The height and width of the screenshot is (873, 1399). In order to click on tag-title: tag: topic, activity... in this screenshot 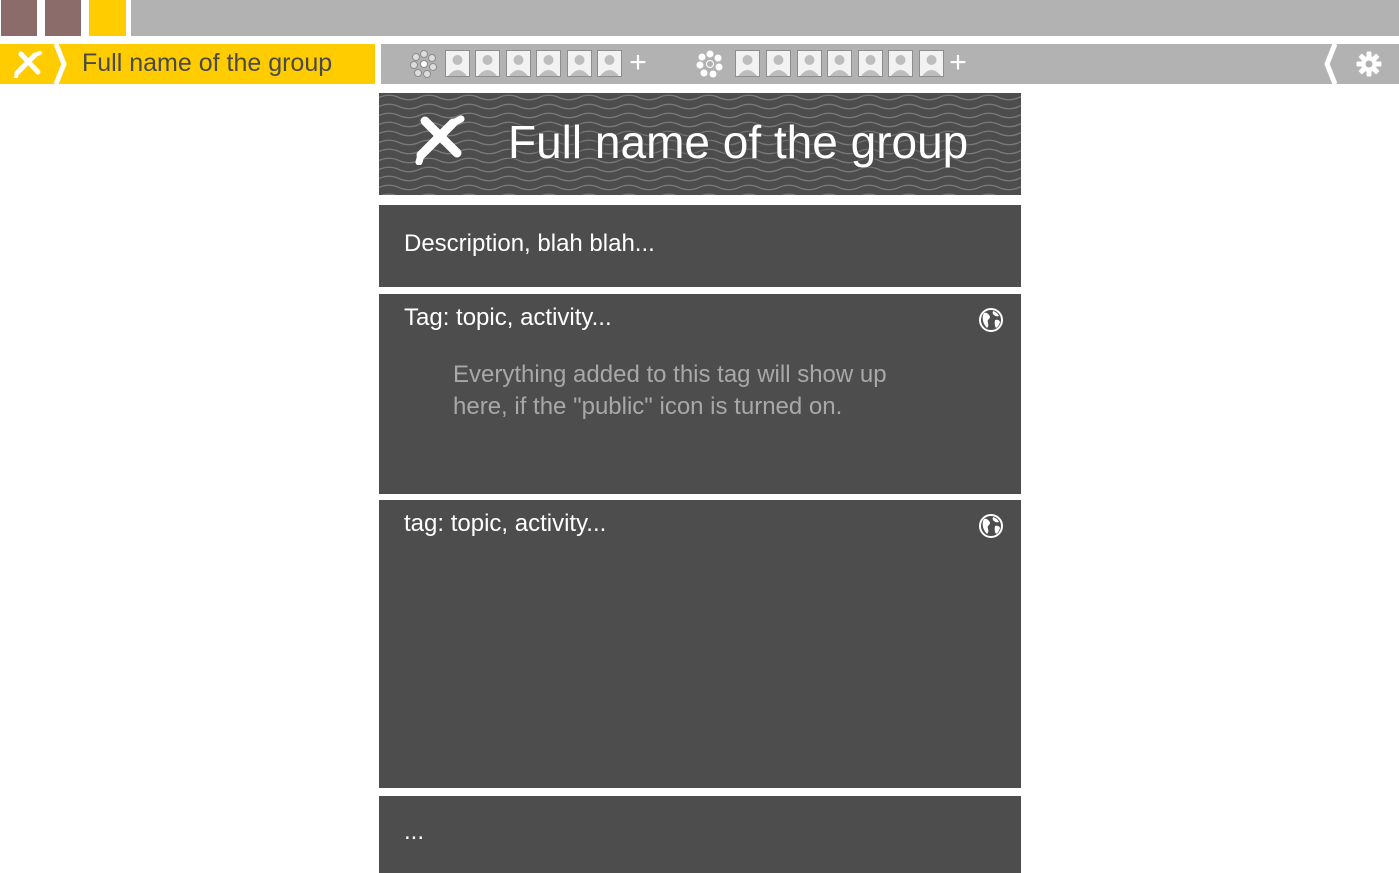, I will do `click(505, 523)`.